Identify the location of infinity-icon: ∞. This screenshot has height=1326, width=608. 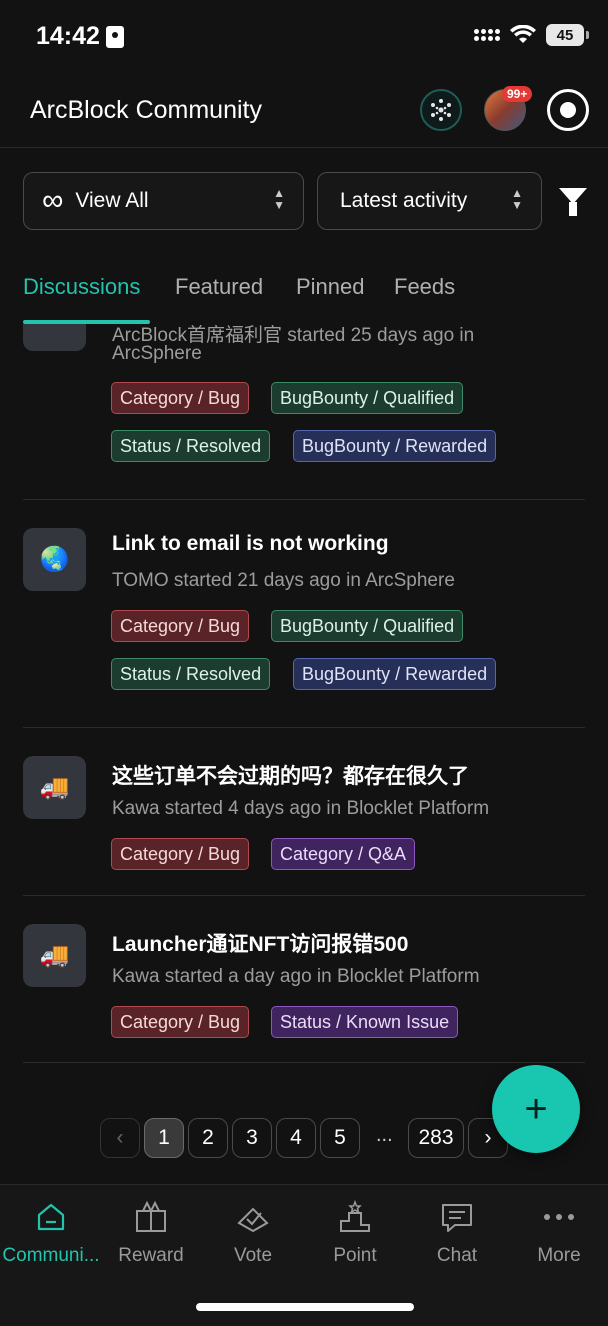
(53, 200).